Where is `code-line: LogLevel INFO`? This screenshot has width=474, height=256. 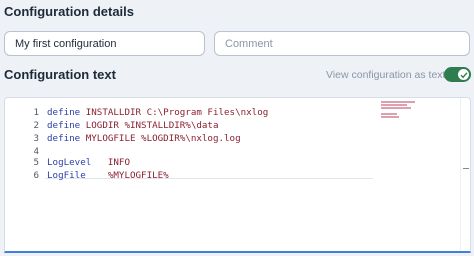 code-line: LogLevel INFO is located at coordinates (88, 162).